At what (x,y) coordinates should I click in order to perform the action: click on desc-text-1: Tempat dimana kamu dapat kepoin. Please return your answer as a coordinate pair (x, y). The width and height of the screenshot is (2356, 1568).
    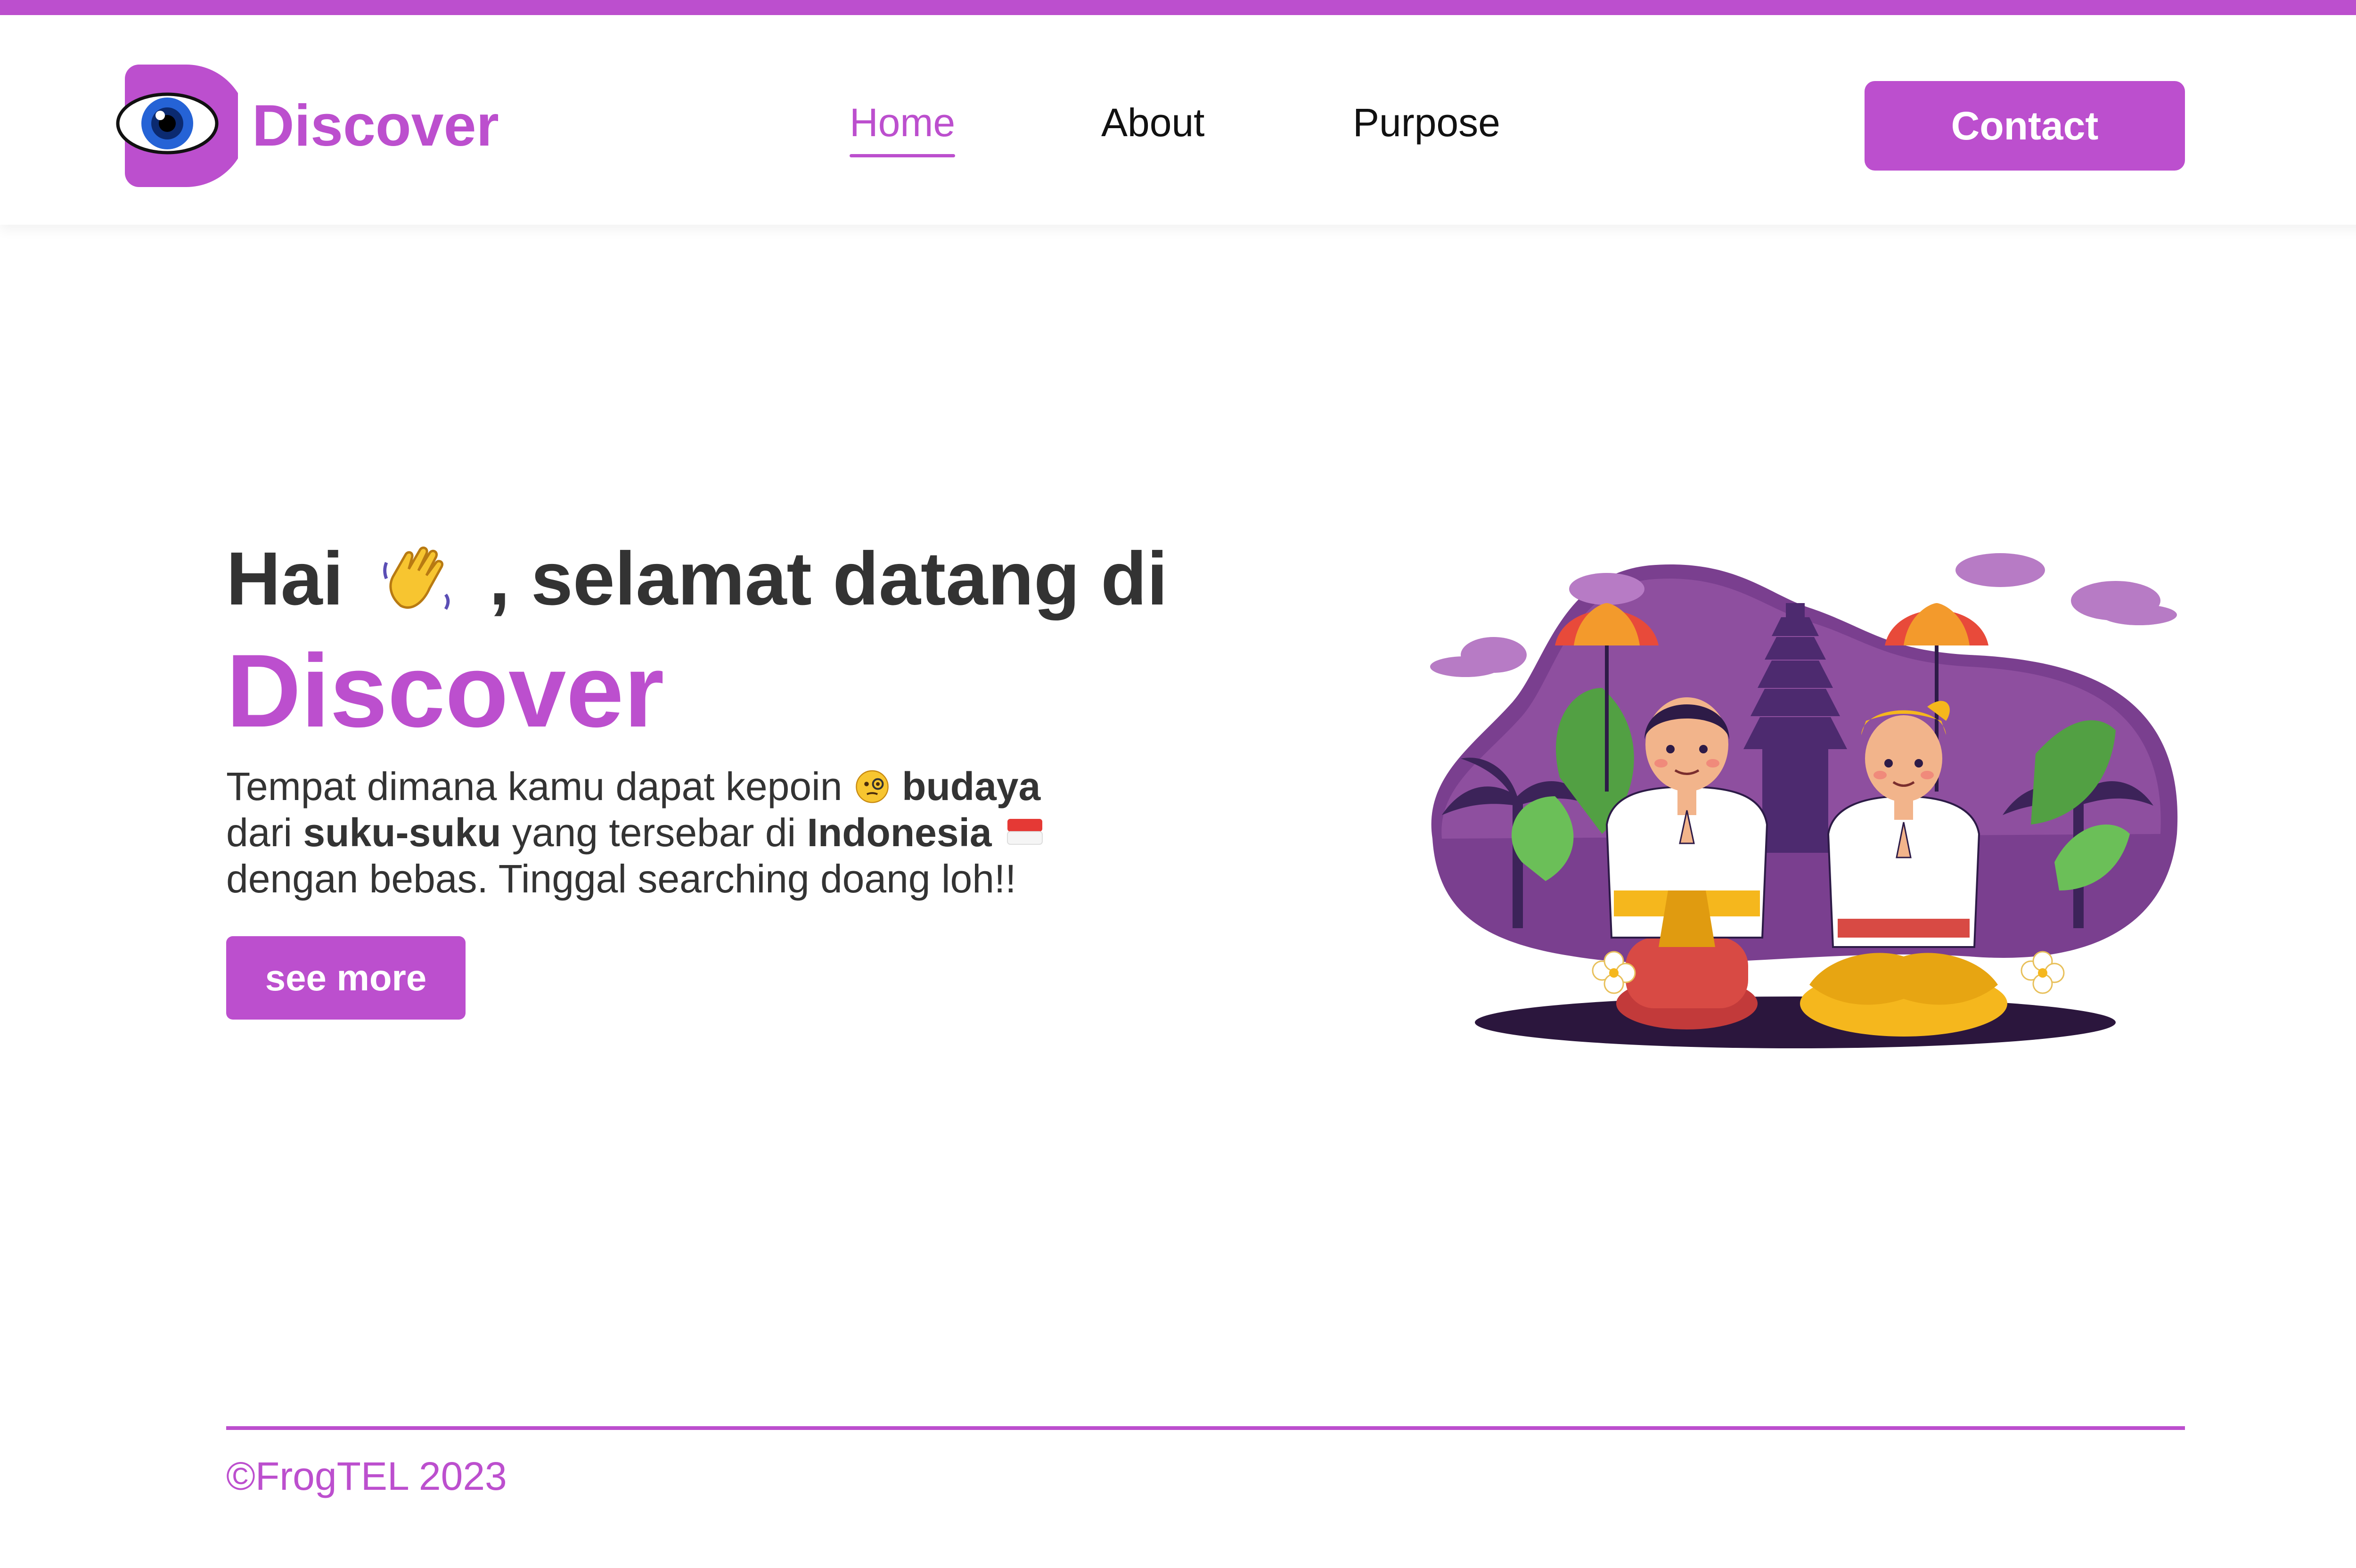
    Looking at the image, I should click on (534, 786).